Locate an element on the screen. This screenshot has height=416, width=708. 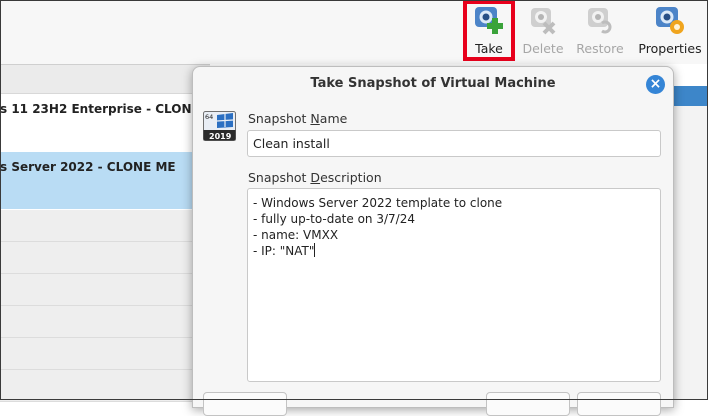
take-snapshot-button: Take is located at coordinates (489, 31).